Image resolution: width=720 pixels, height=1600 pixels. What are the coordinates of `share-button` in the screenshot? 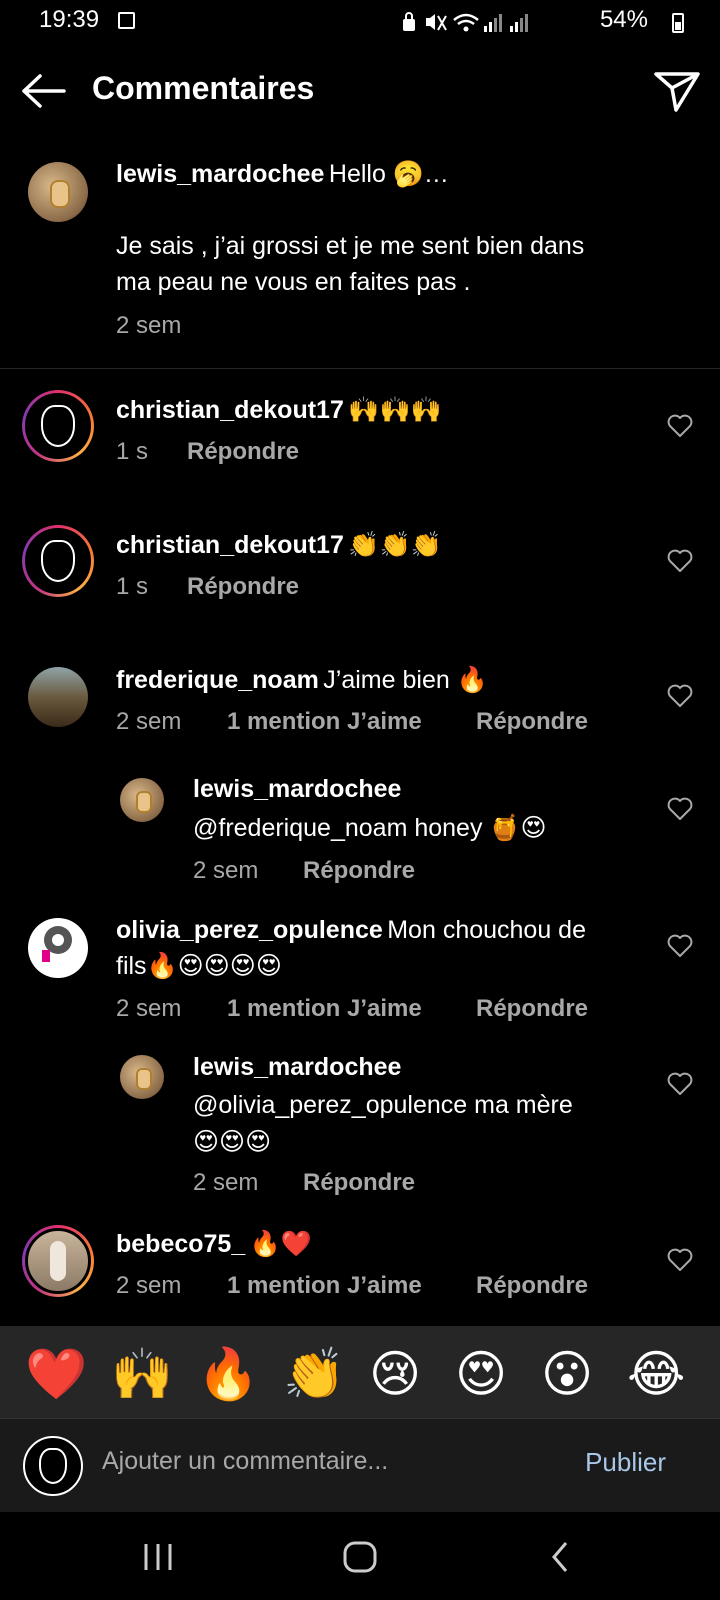 It's located at (677, 91).